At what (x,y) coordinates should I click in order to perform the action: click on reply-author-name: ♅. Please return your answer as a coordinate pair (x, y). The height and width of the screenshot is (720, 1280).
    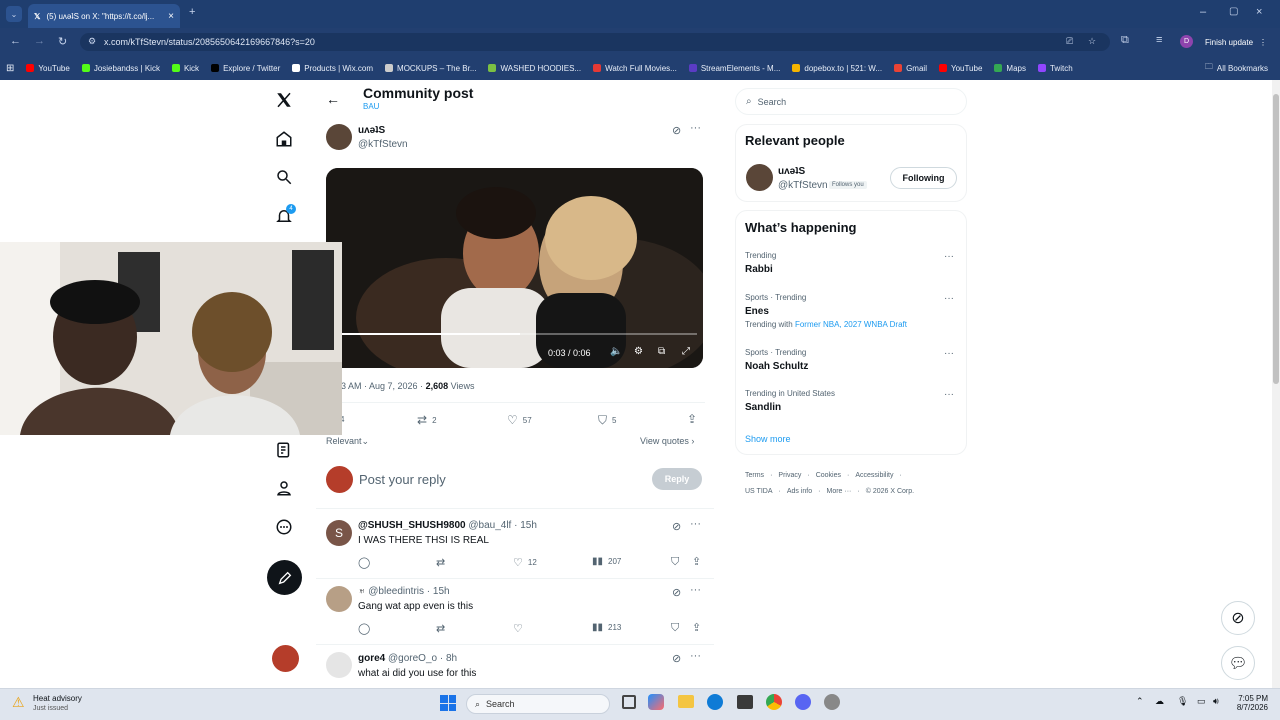
    Looking at the image, I should click on (362, 591).